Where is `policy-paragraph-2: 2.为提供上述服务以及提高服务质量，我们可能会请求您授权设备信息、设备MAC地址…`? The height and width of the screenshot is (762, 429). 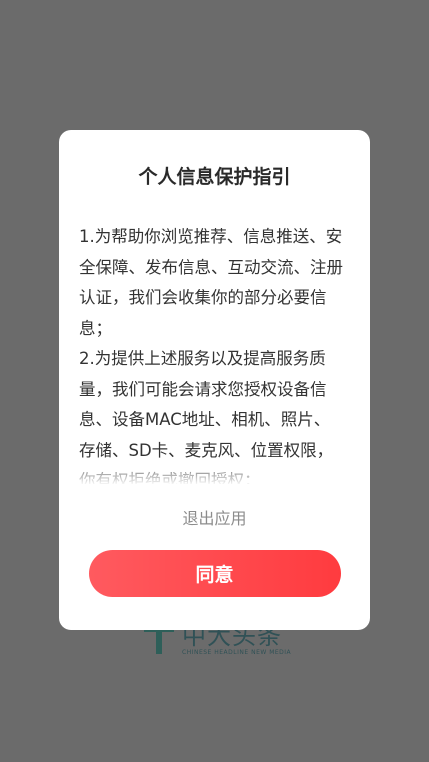
policy-paragraph-2: 2.为提供上述服务以及提高服务质量，我们可能会请求您授权设备信息、设备MAC地址… is located at coordinates (206, 416).